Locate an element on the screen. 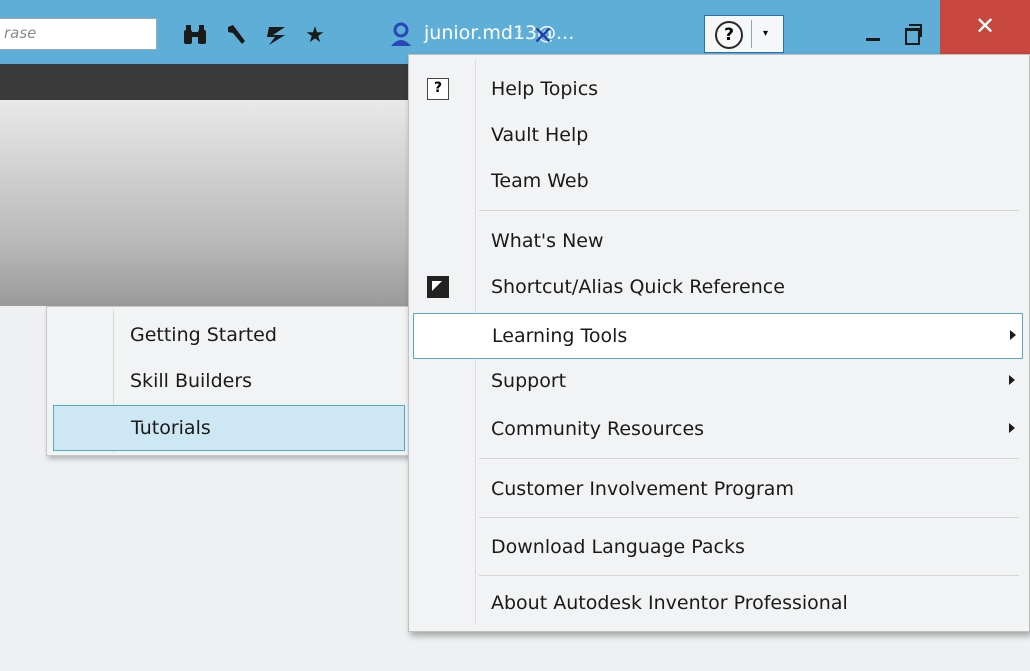  help-topics-icon: ? is located at coordinates (438, 89).